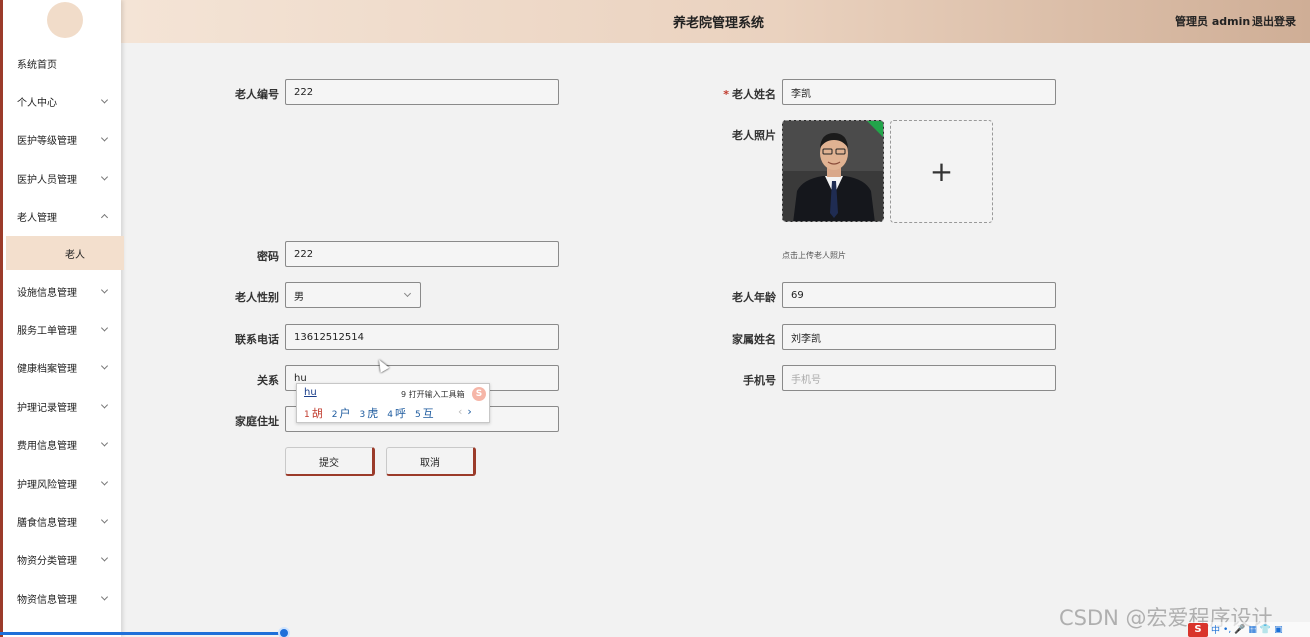 Image resolution: width=1310 pixels, height=637 pixels. Describe the element at coordinates (47, 141) in the screenshot. I see `sidebar-item-label: 医护等级管理` at that location.